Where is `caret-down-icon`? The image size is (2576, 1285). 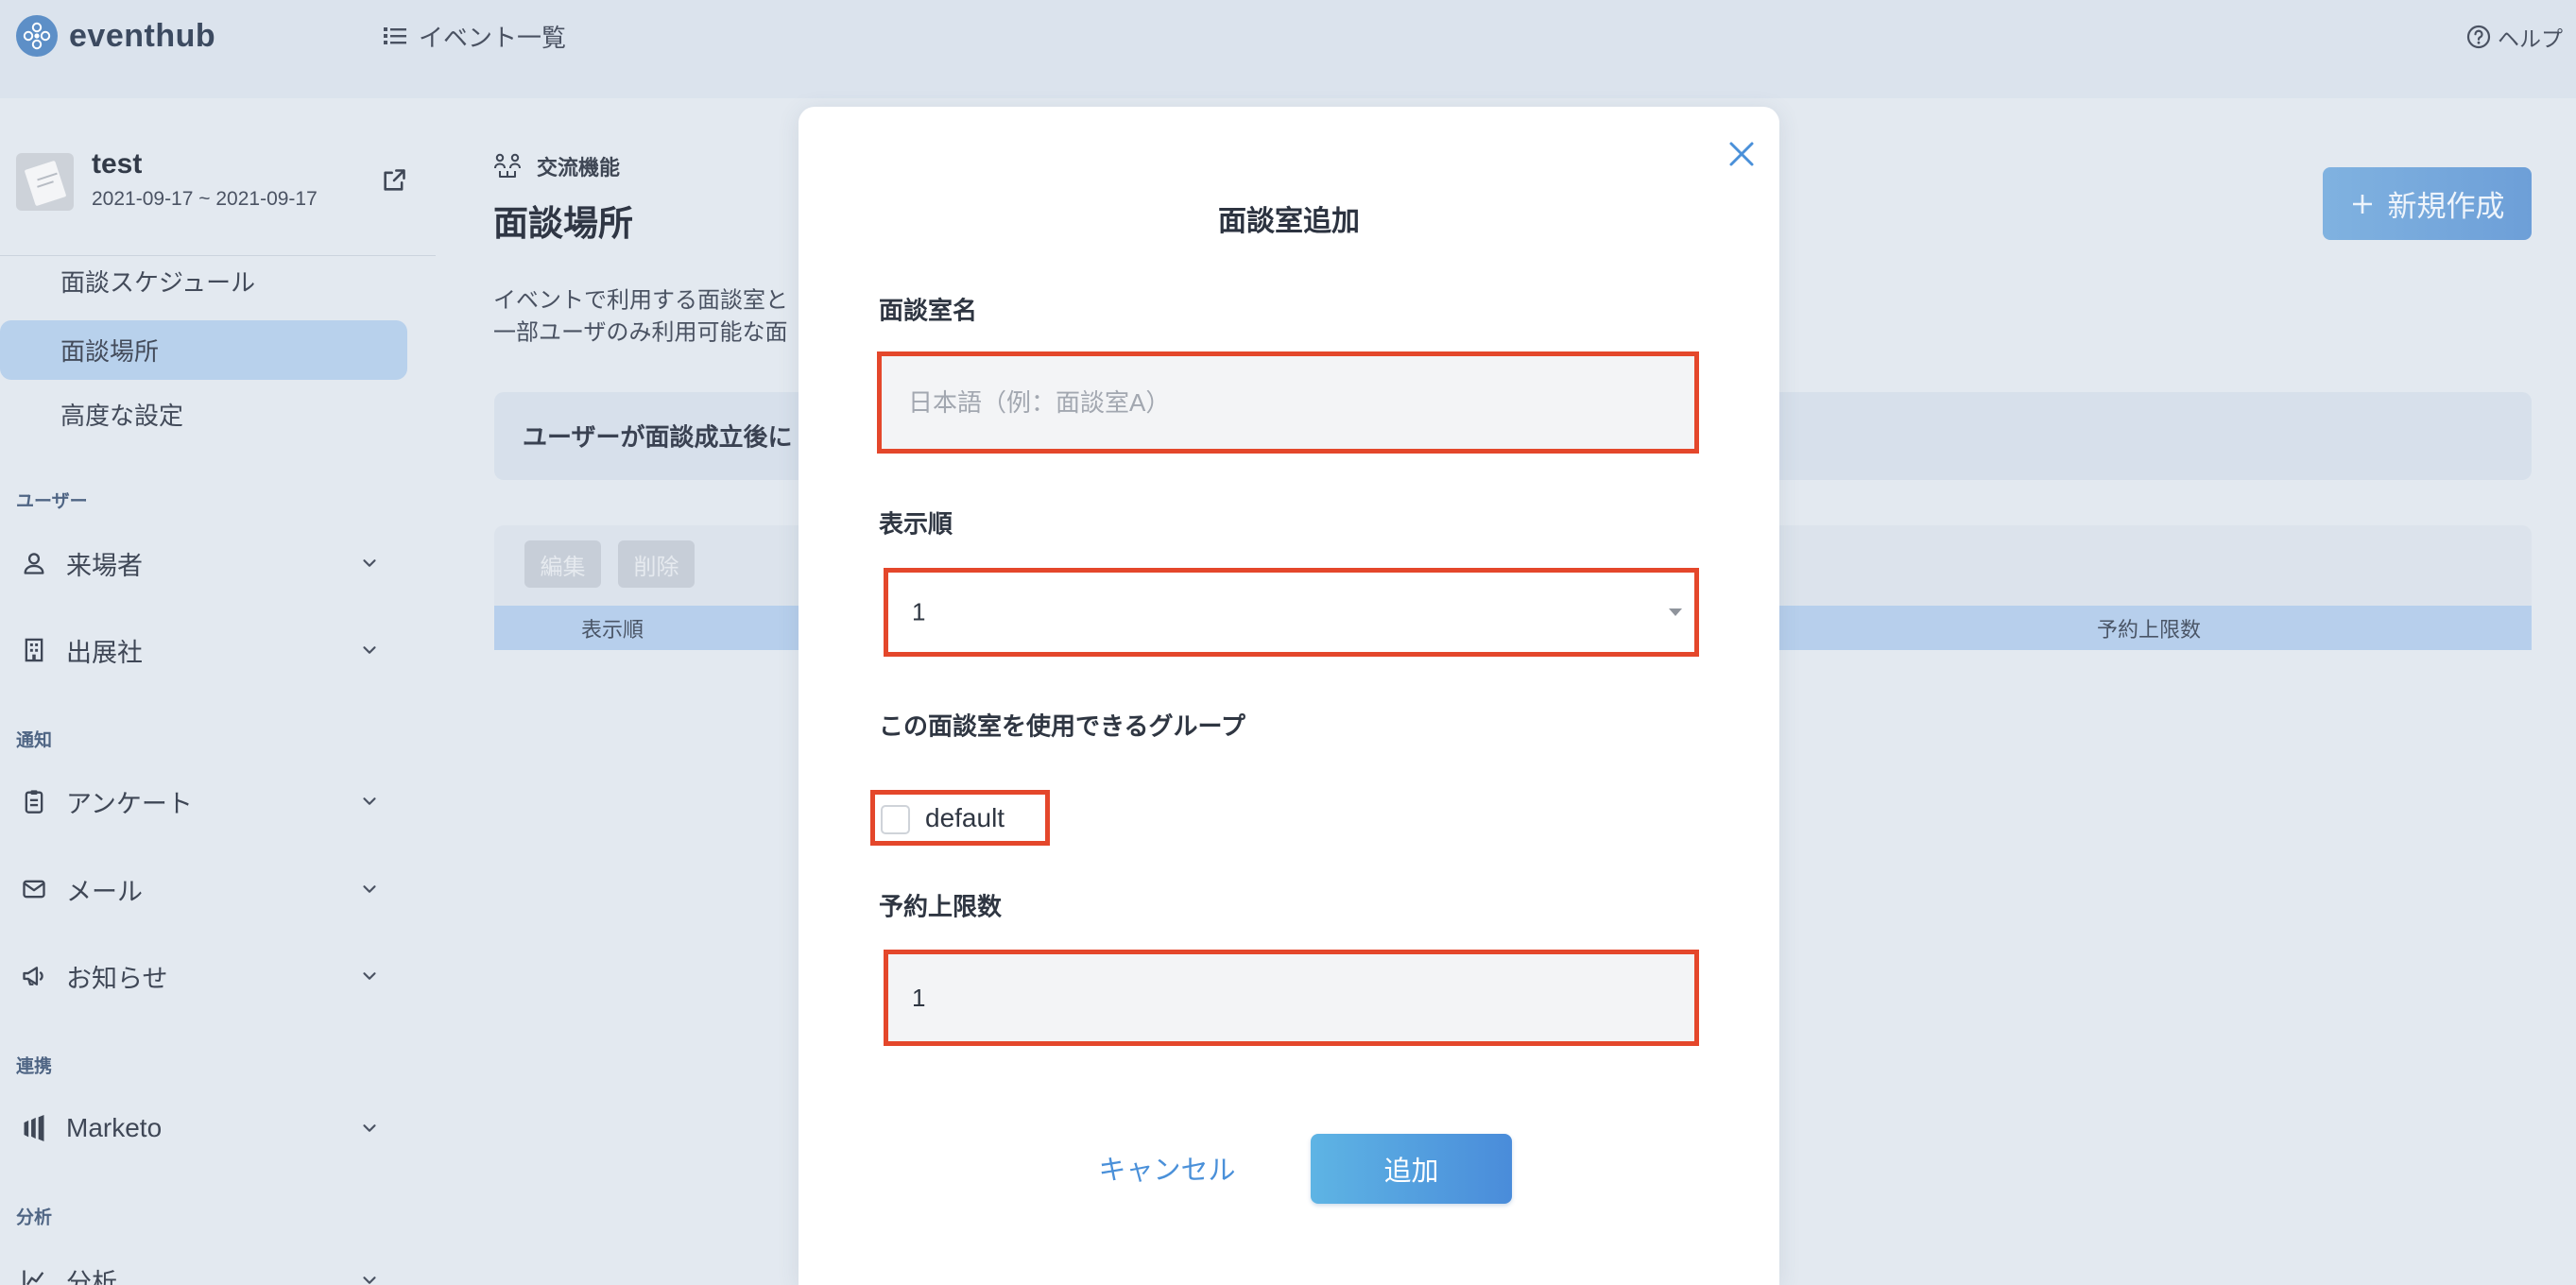 caret-down-icon is located at coordinates (1675, 612).